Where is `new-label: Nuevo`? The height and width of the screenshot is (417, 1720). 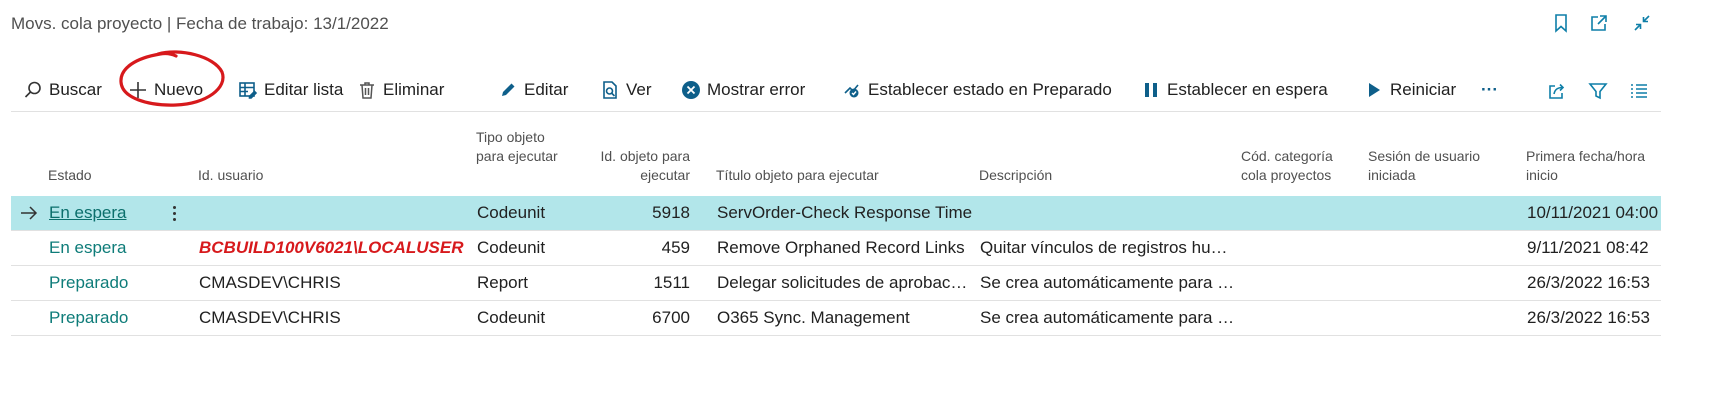
new-label: Nuevo is located at coordinates (179, 89).